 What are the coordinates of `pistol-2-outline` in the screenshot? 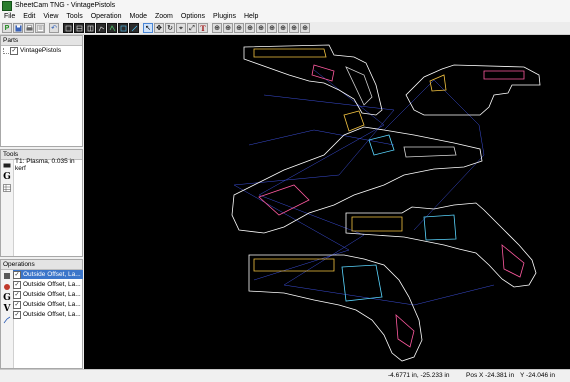 It's located at (473, 90).